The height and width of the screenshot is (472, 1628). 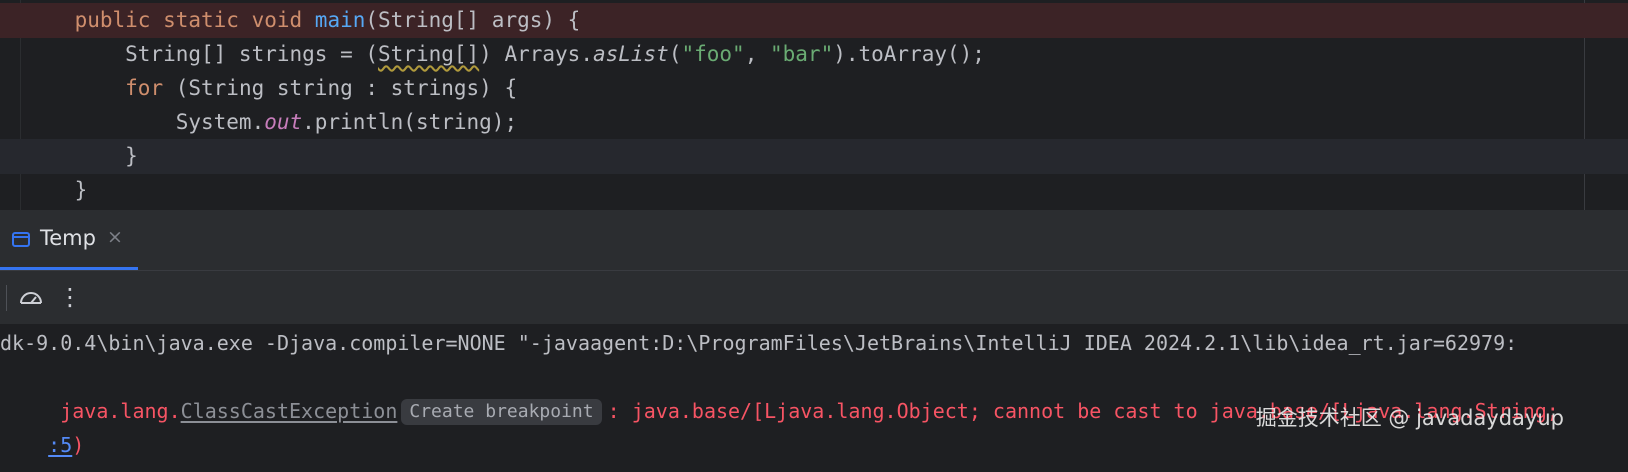 What do you see at coordinates (713, 54) in the screenshot?
I see `code-token: "foo"` at bounding box center [713, 54].